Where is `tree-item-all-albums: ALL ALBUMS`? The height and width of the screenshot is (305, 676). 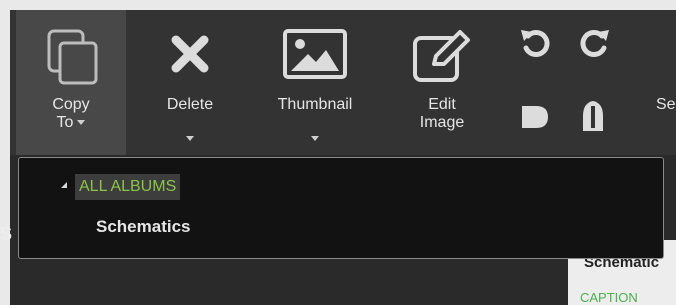 tree-item-all-albums: ALL ALBUMS is located at coordinates (128, 187).